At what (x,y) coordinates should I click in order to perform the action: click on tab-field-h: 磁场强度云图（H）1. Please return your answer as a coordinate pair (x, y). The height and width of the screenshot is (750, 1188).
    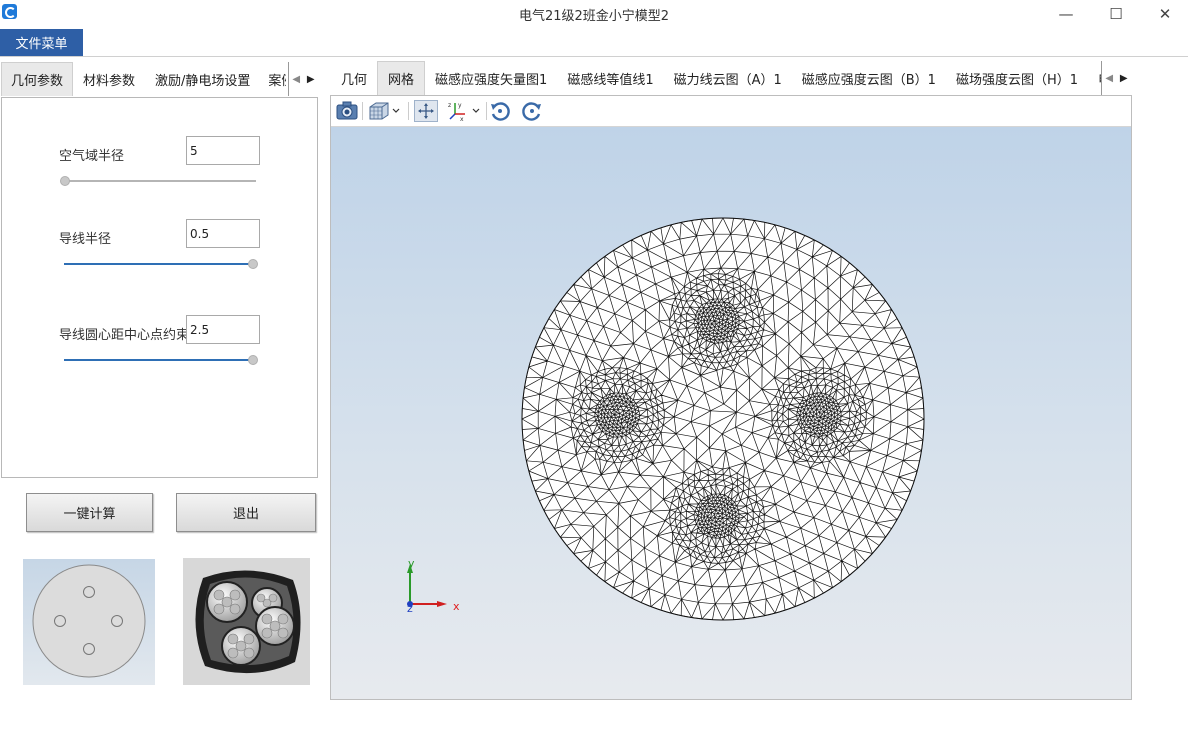
    Looking at the image, I should click on (1017, 78).